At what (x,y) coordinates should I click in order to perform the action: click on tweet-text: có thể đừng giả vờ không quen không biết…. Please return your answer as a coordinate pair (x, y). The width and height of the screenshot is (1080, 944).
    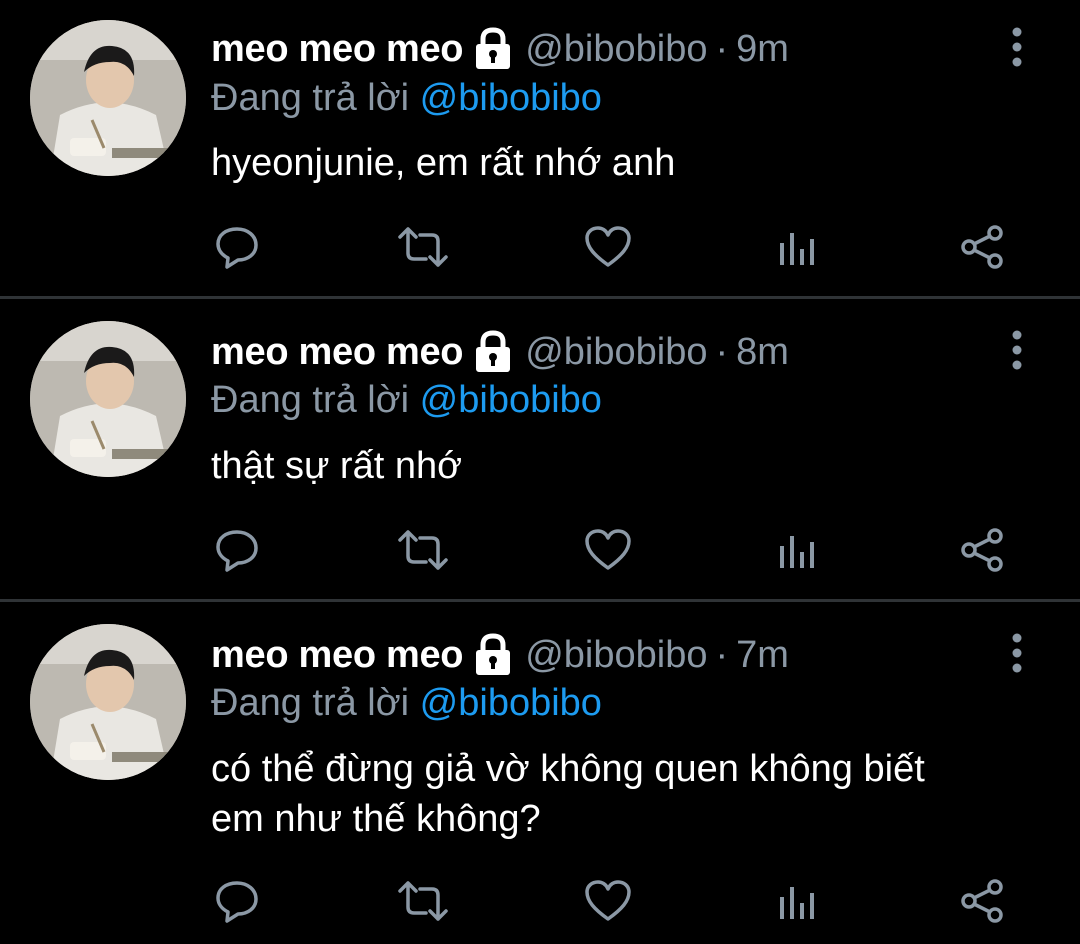
    Looking at the image, I should click on (621, 794).